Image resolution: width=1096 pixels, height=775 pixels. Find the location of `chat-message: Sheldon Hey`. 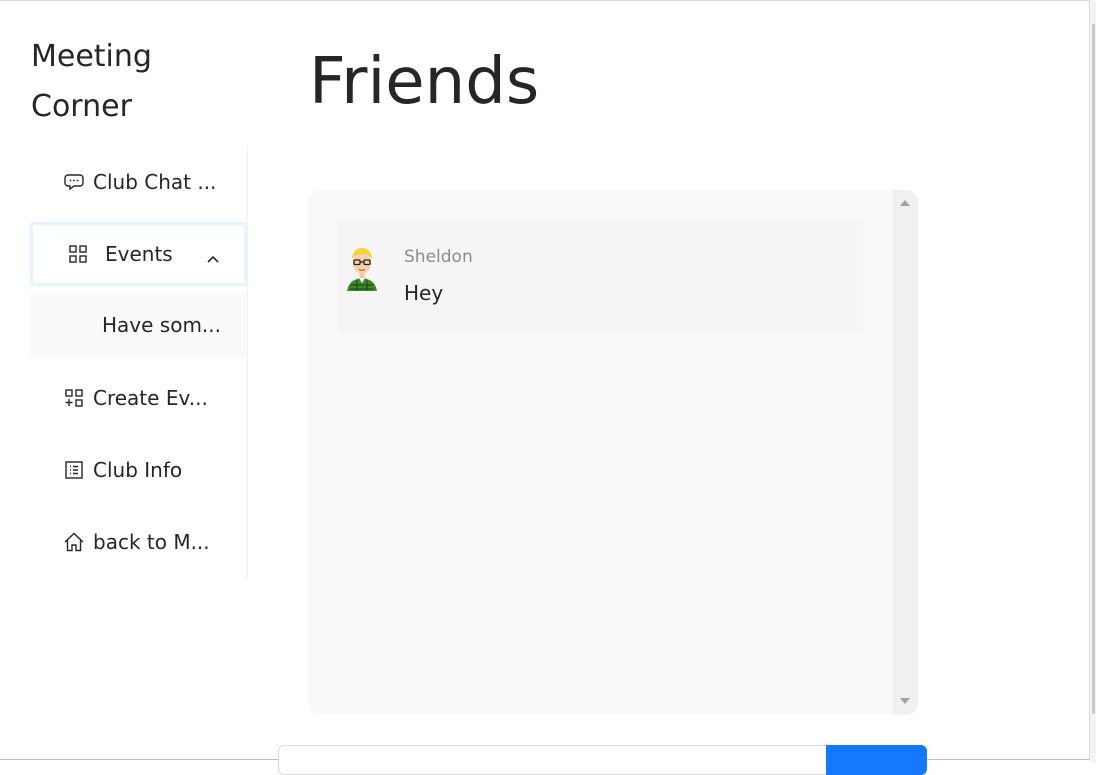

chat-message: Sheldon Hey is located at coordinates (600, 277).